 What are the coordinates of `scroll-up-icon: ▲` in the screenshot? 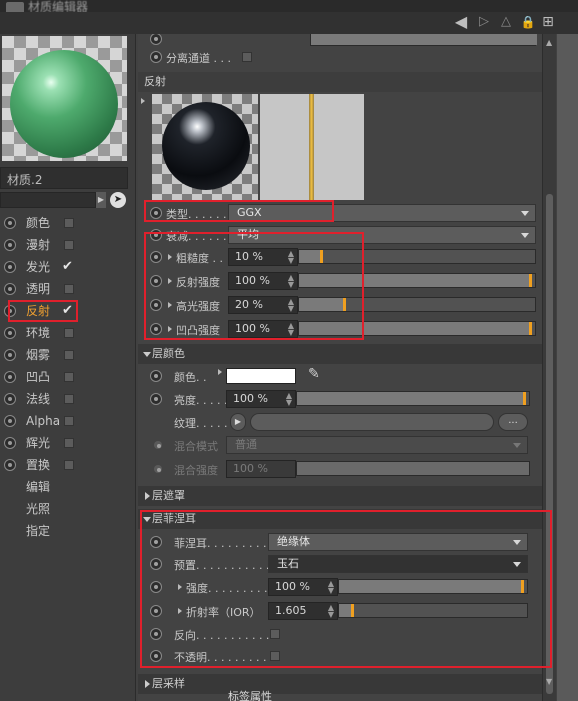 It's located at (549, 42).